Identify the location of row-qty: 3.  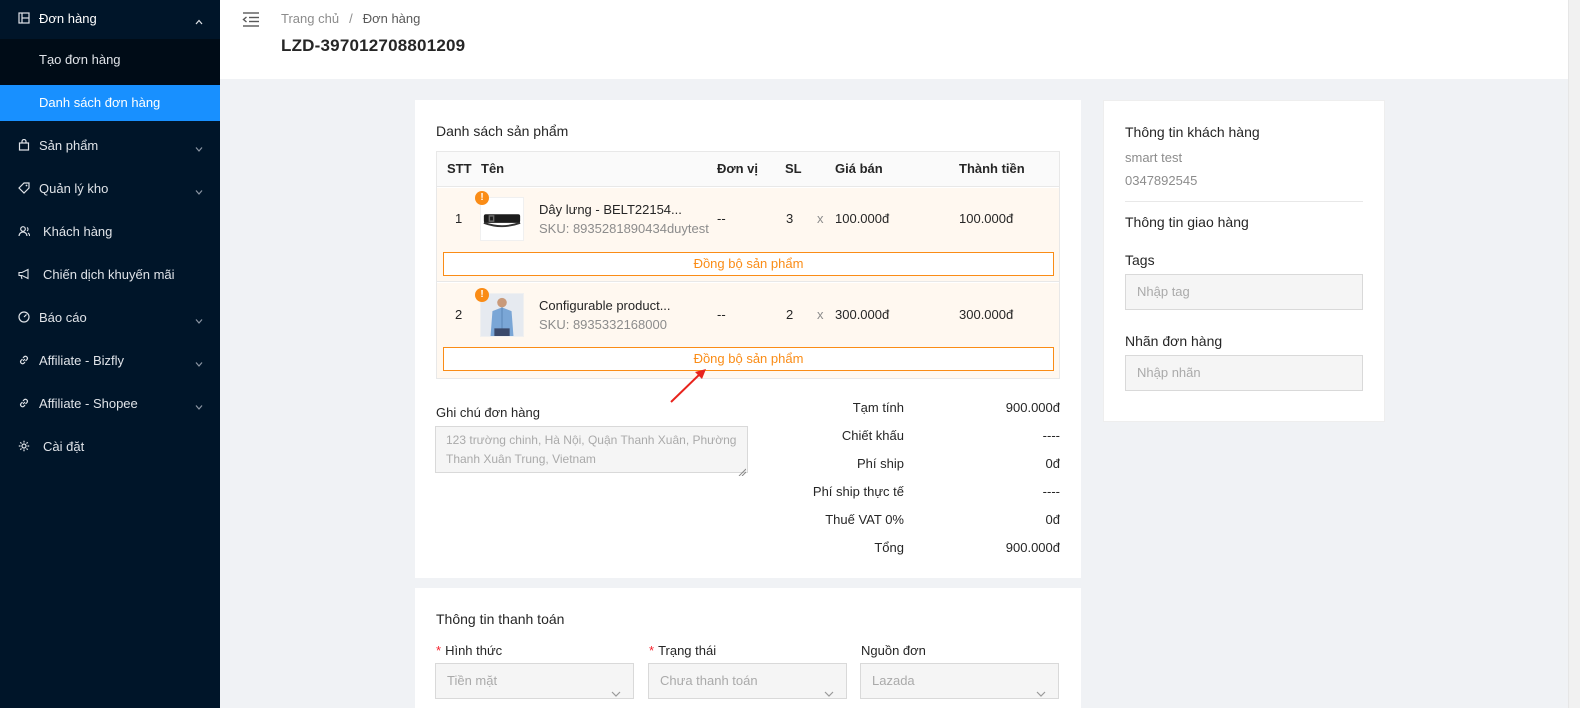
(790, 218).